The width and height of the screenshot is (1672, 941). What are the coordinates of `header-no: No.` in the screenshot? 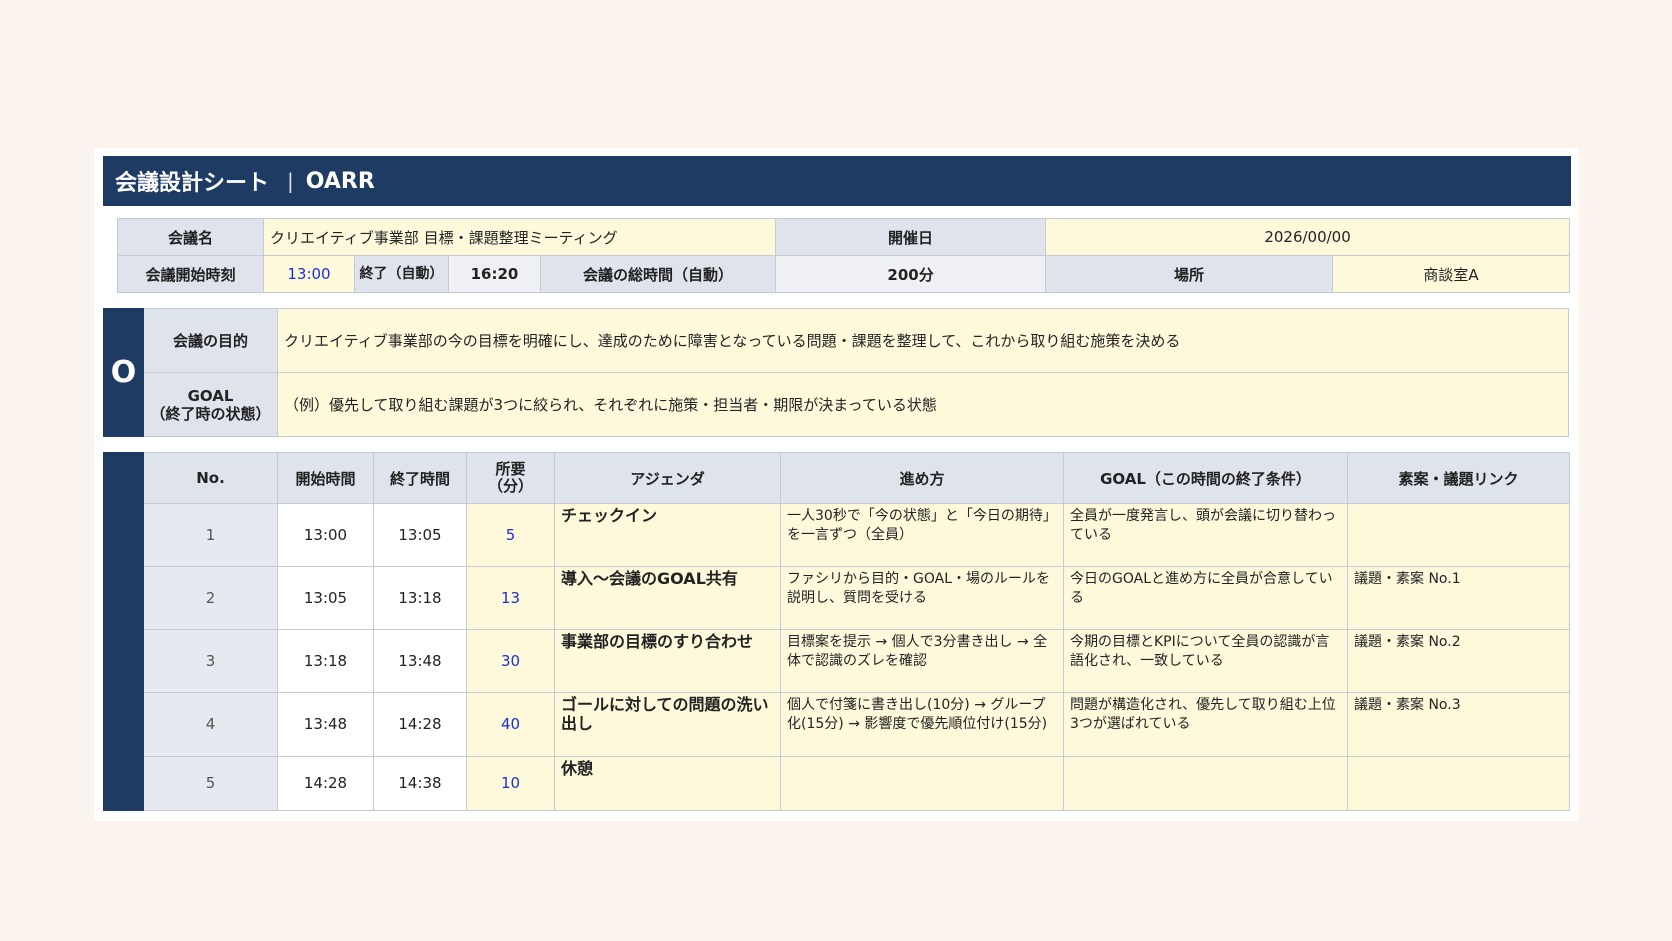 It's located at (210, 478).